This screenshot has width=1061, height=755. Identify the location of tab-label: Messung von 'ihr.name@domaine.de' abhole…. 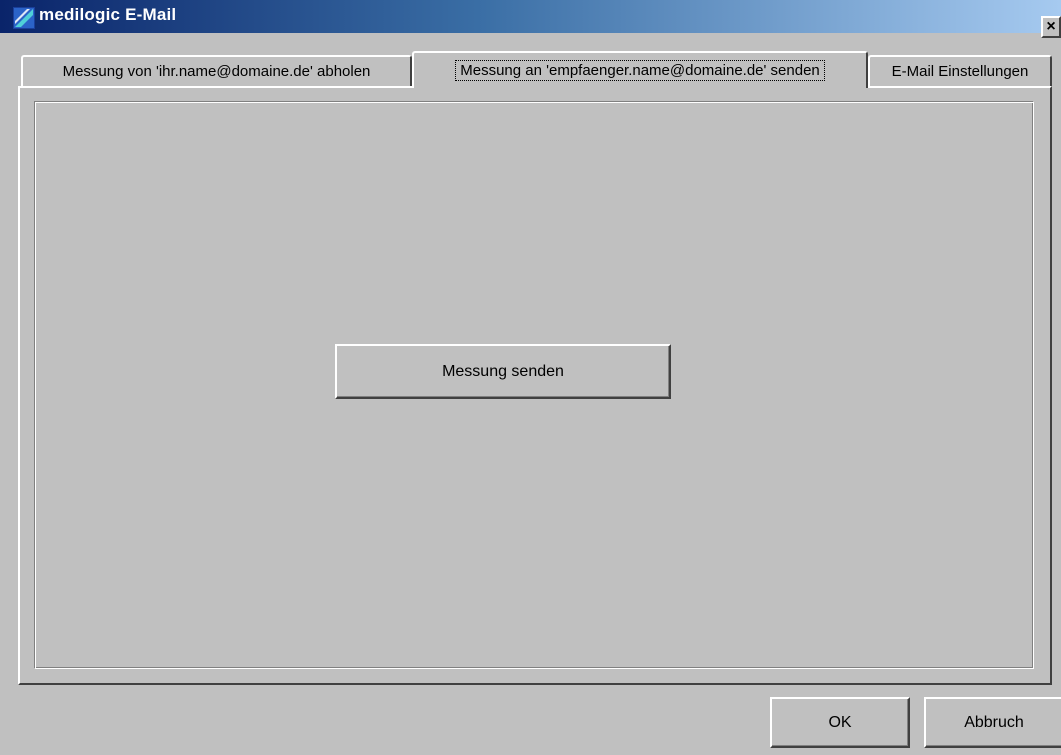
(216, 71).